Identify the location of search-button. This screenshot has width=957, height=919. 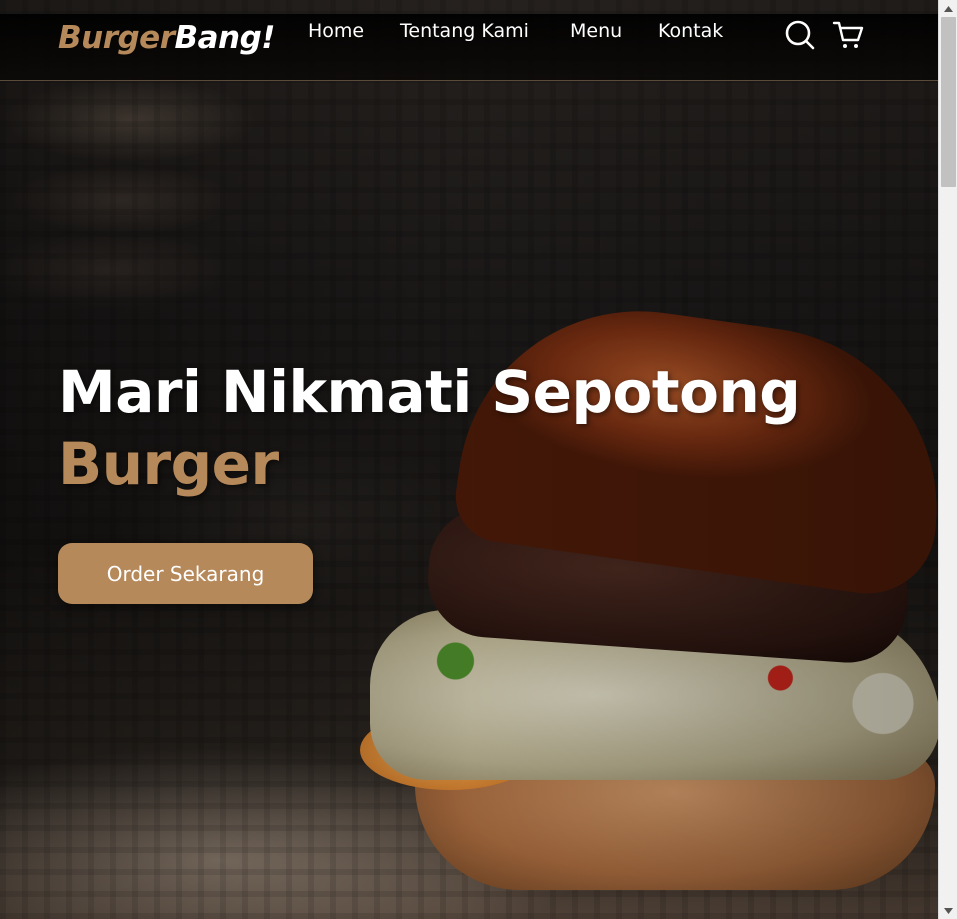
(800, 35).